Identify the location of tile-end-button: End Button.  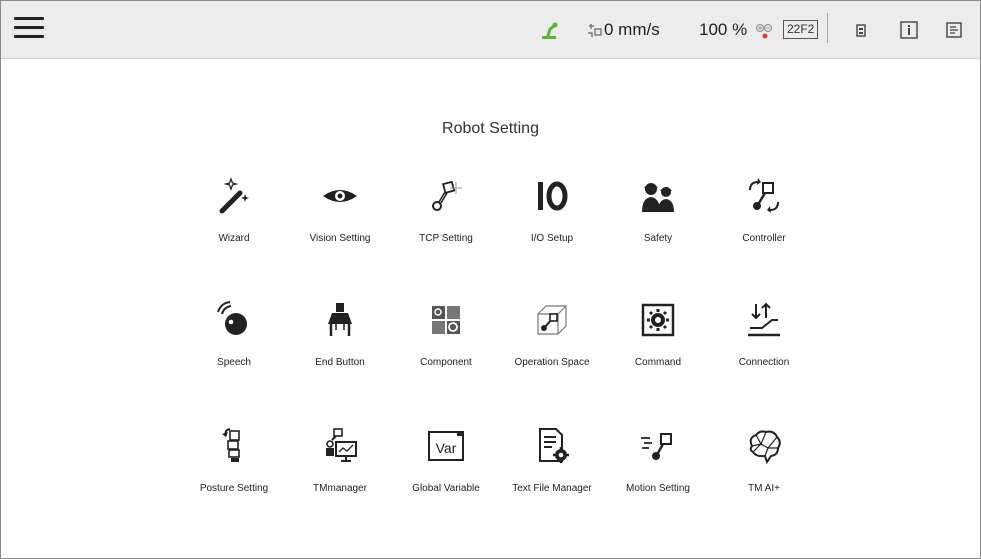
(340, 345).